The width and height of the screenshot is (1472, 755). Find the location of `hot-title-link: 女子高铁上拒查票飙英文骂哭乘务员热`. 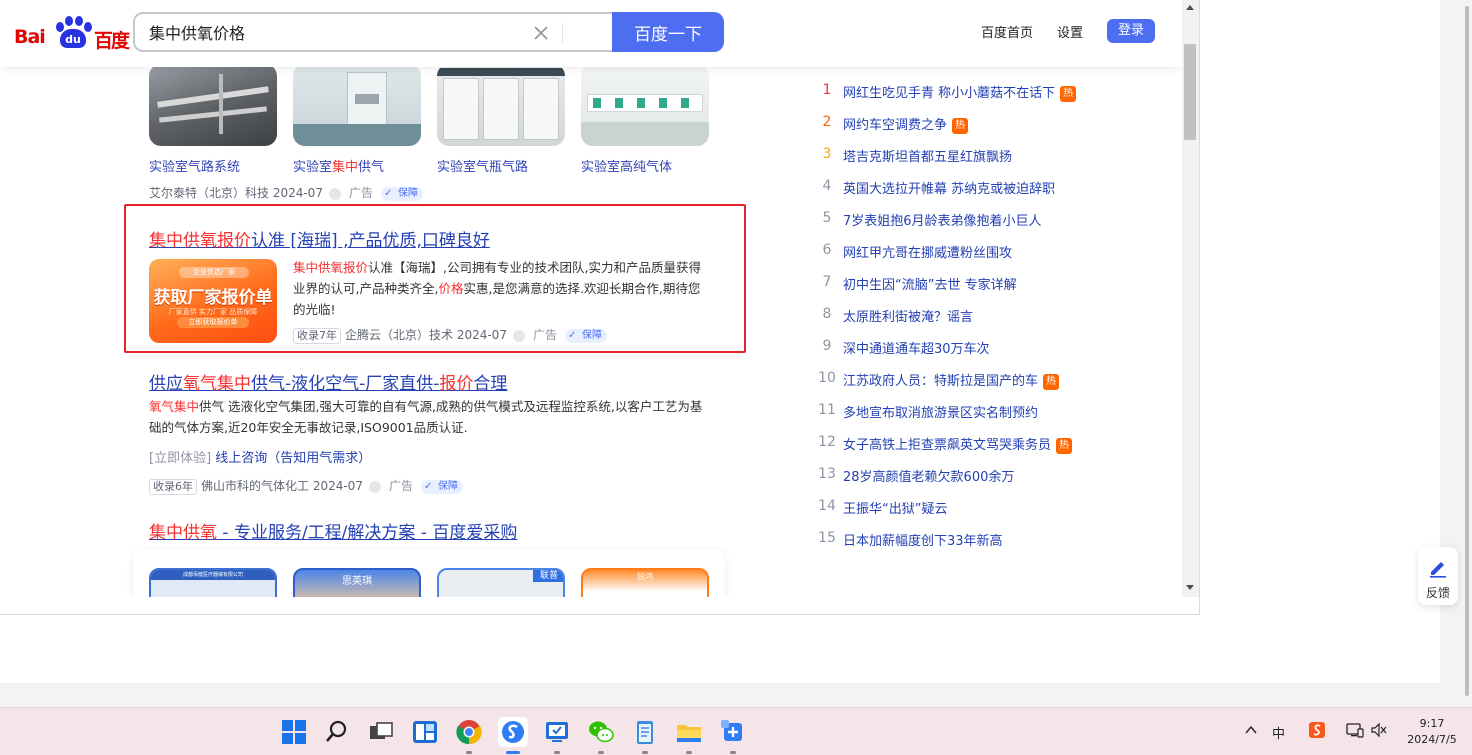

hot-title-link: 女子高铁上拒查票飙英文骂哭乘务员热 is located at coordinates (958, 444).